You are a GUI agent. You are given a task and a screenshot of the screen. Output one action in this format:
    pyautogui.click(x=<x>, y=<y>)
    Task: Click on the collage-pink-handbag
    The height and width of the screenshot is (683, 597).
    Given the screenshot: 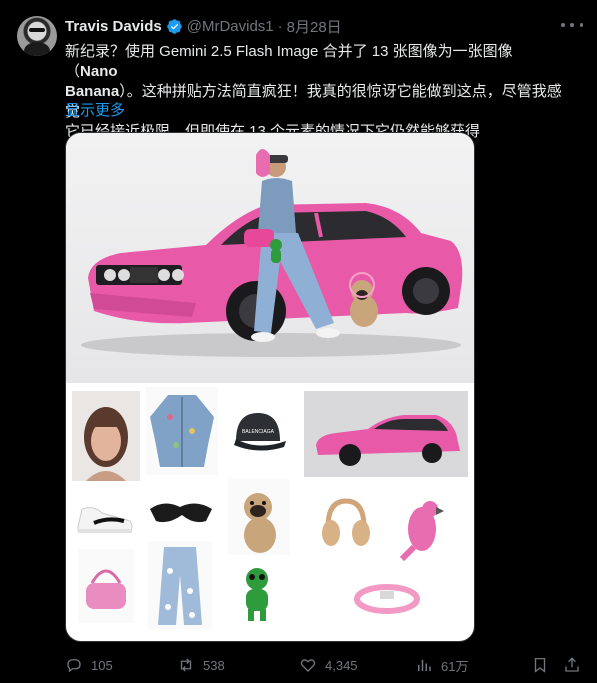 What is the action you would take?
    pyautogui.click(x=106, y=586)
    